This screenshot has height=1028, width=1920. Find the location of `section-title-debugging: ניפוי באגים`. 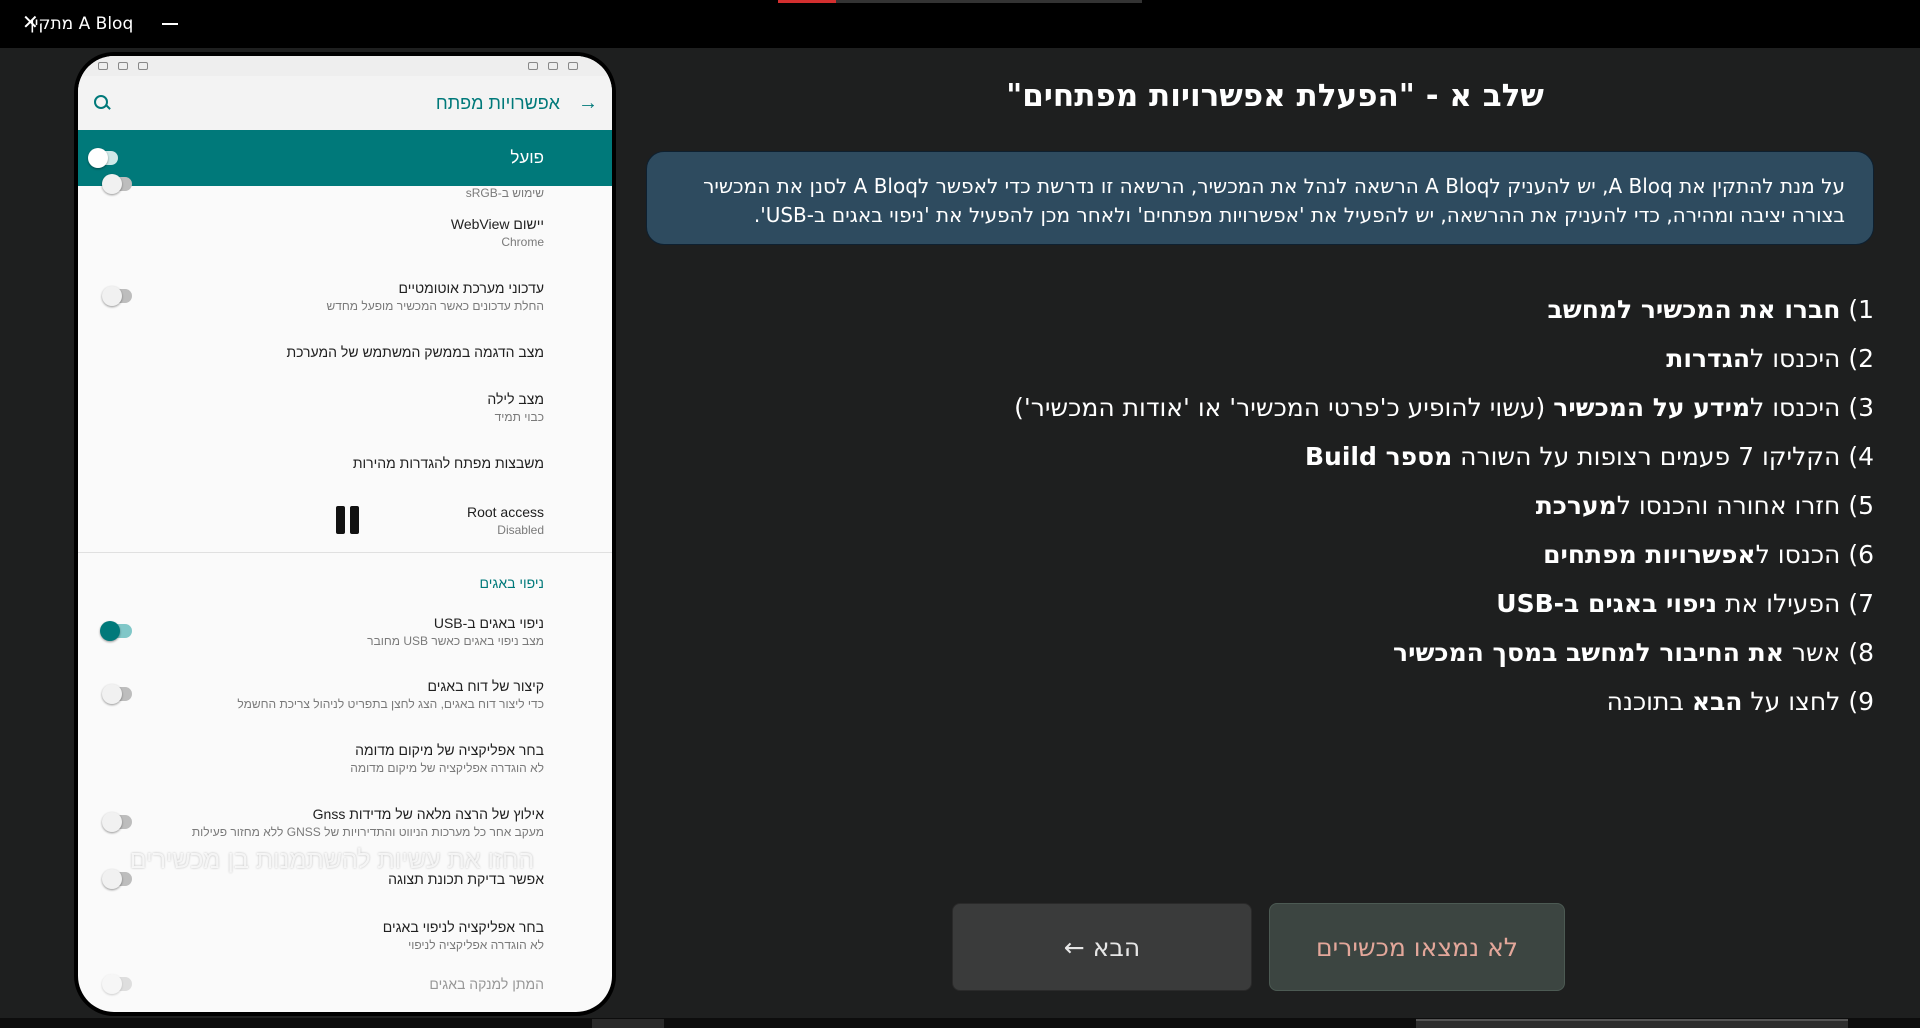

section-title-debugging: ניפוי באגים is located at coordinates (511, 583).